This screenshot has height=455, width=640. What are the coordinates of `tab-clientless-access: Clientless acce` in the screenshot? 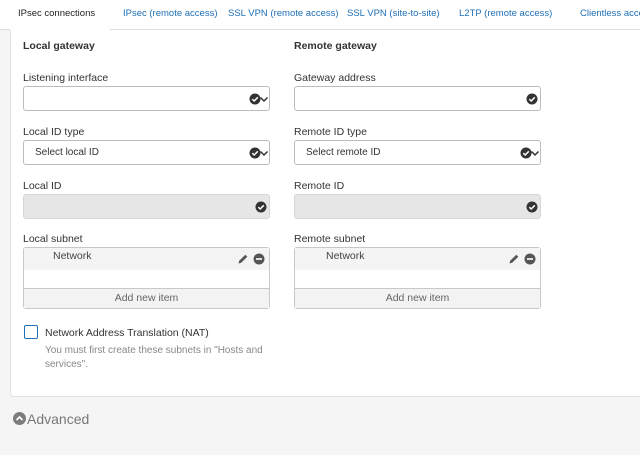 It's located at (610, 15).